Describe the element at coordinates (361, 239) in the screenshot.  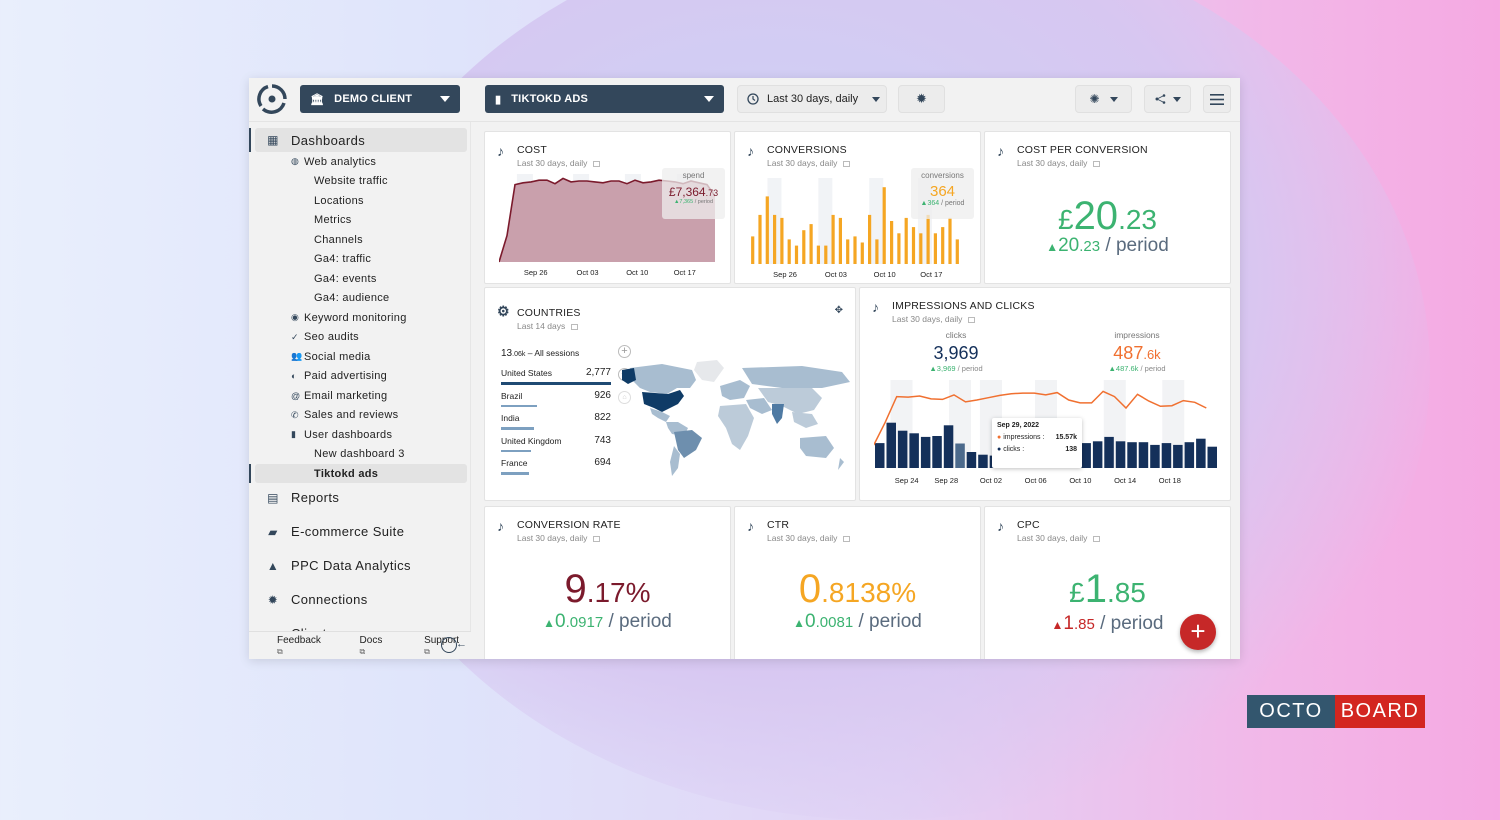
I see `sidebar-item-channels: Channels` at that location.